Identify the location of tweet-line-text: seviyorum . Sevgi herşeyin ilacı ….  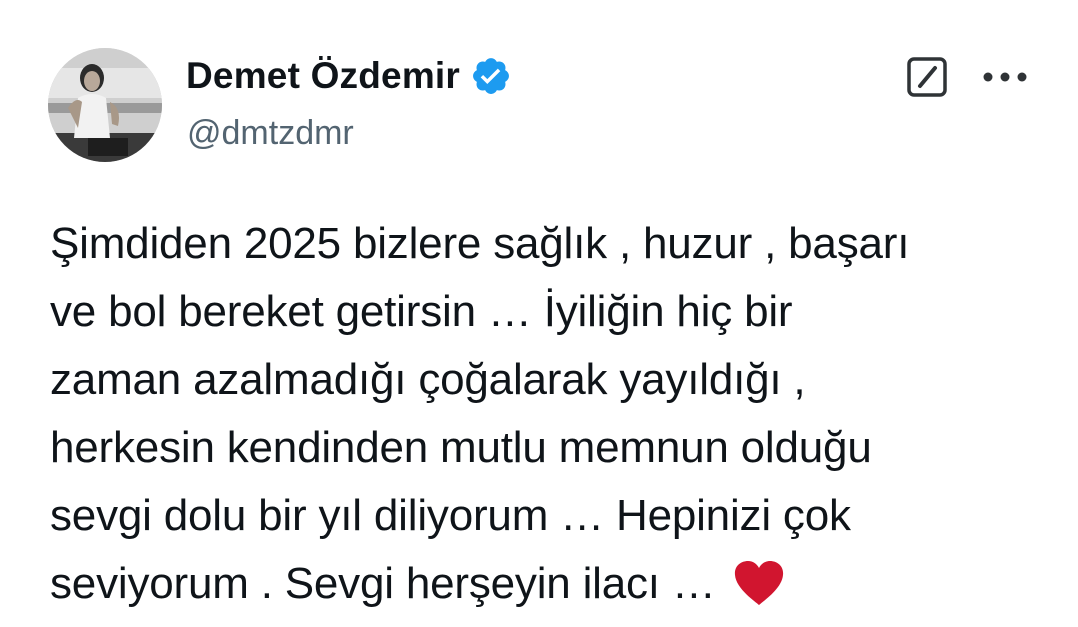
(383, 583).